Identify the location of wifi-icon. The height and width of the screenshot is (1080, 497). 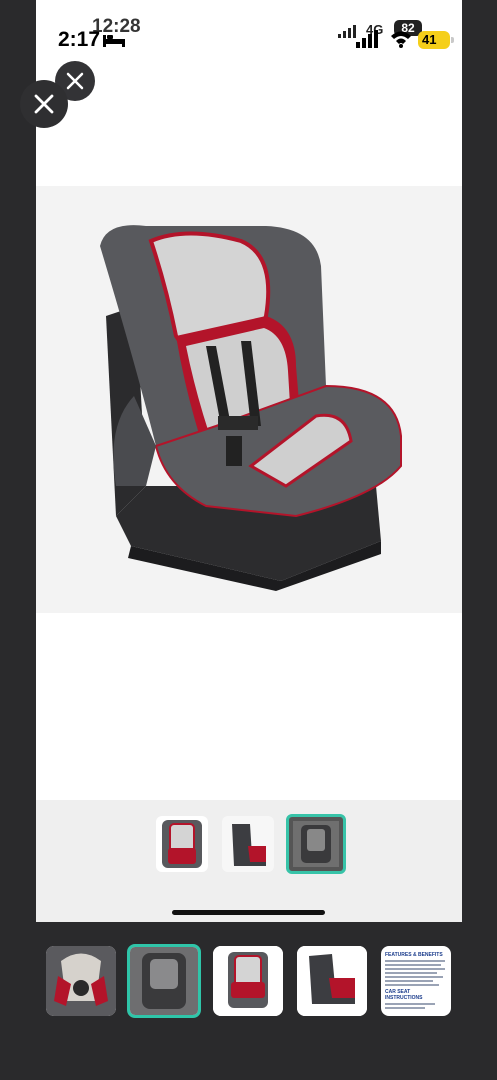
(401, 39).